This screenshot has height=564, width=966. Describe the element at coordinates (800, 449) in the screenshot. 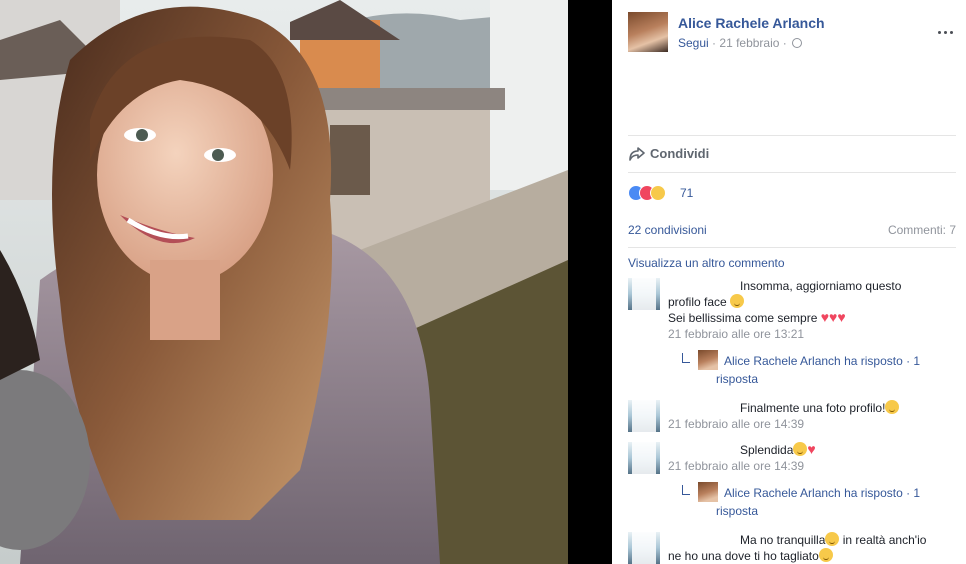

I see `kiss-emoji-icon` at that location.